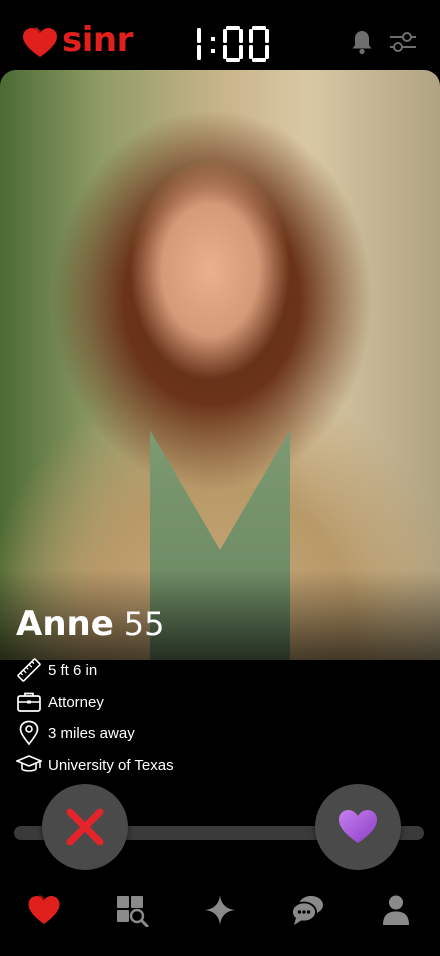 The image size is (440, 956). What do you see at coordinates (97, 40) in the screenshot?
I see `app-name: sinr` at bounding box center [97, 40].